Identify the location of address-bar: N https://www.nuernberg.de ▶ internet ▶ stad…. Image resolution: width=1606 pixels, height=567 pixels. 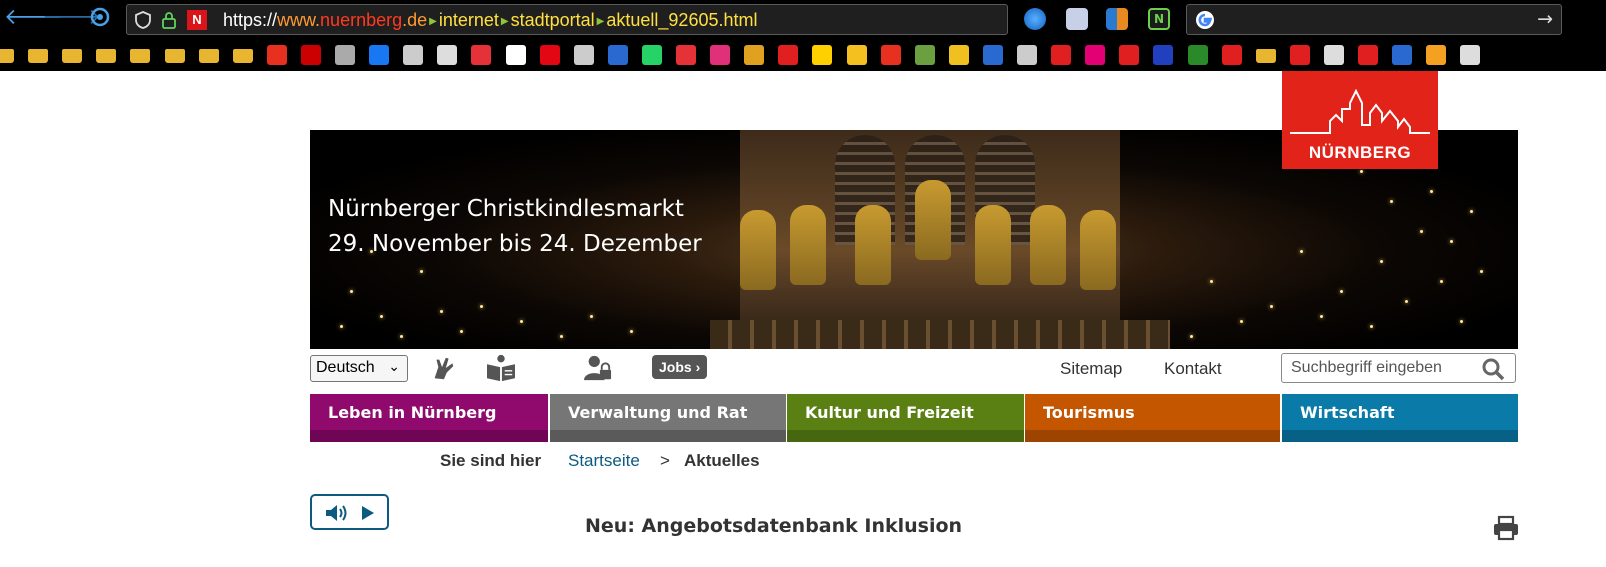
(567, 19).